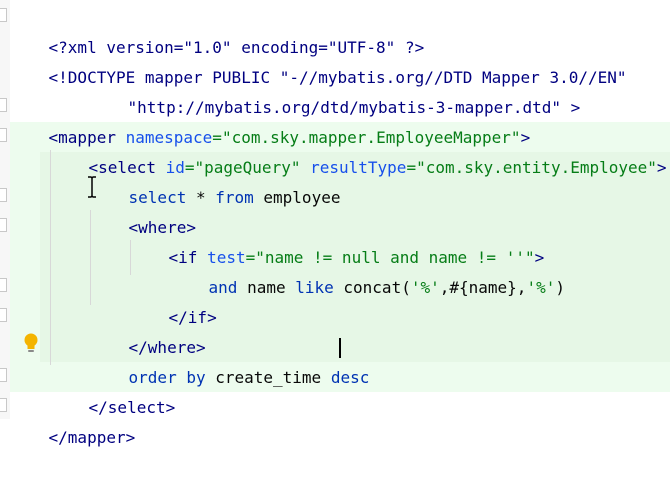  Describe the element at coordinates (350, 377) in the screenshot. I see `sql-keyword-desc: desc` at that location.